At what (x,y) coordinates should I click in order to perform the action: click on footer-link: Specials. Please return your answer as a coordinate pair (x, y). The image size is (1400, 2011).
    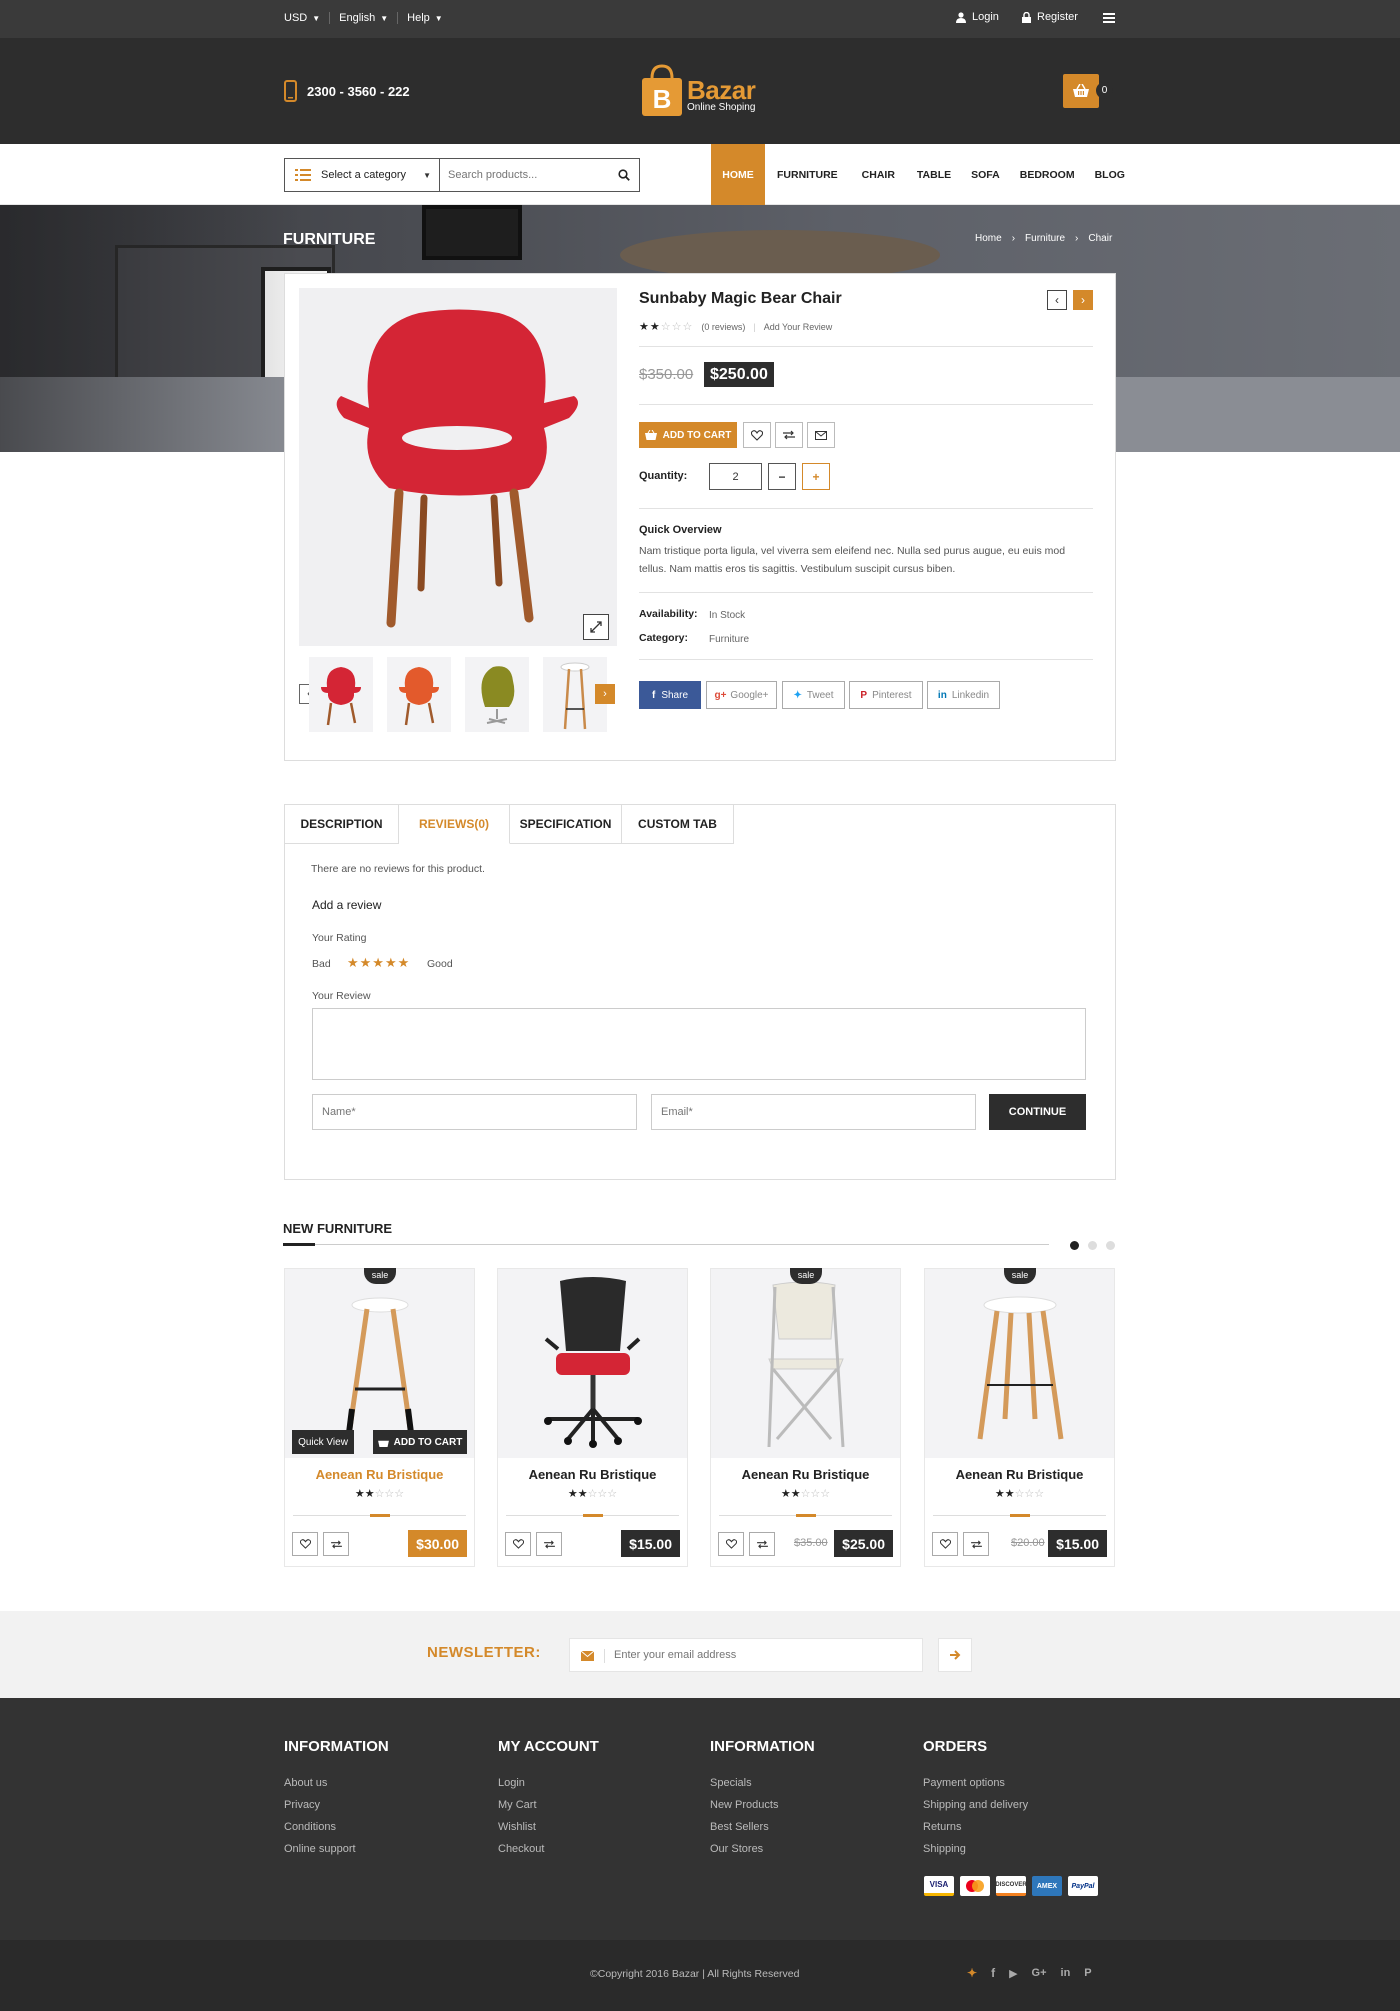
    Looking at the image, I should click on (762, 1783).